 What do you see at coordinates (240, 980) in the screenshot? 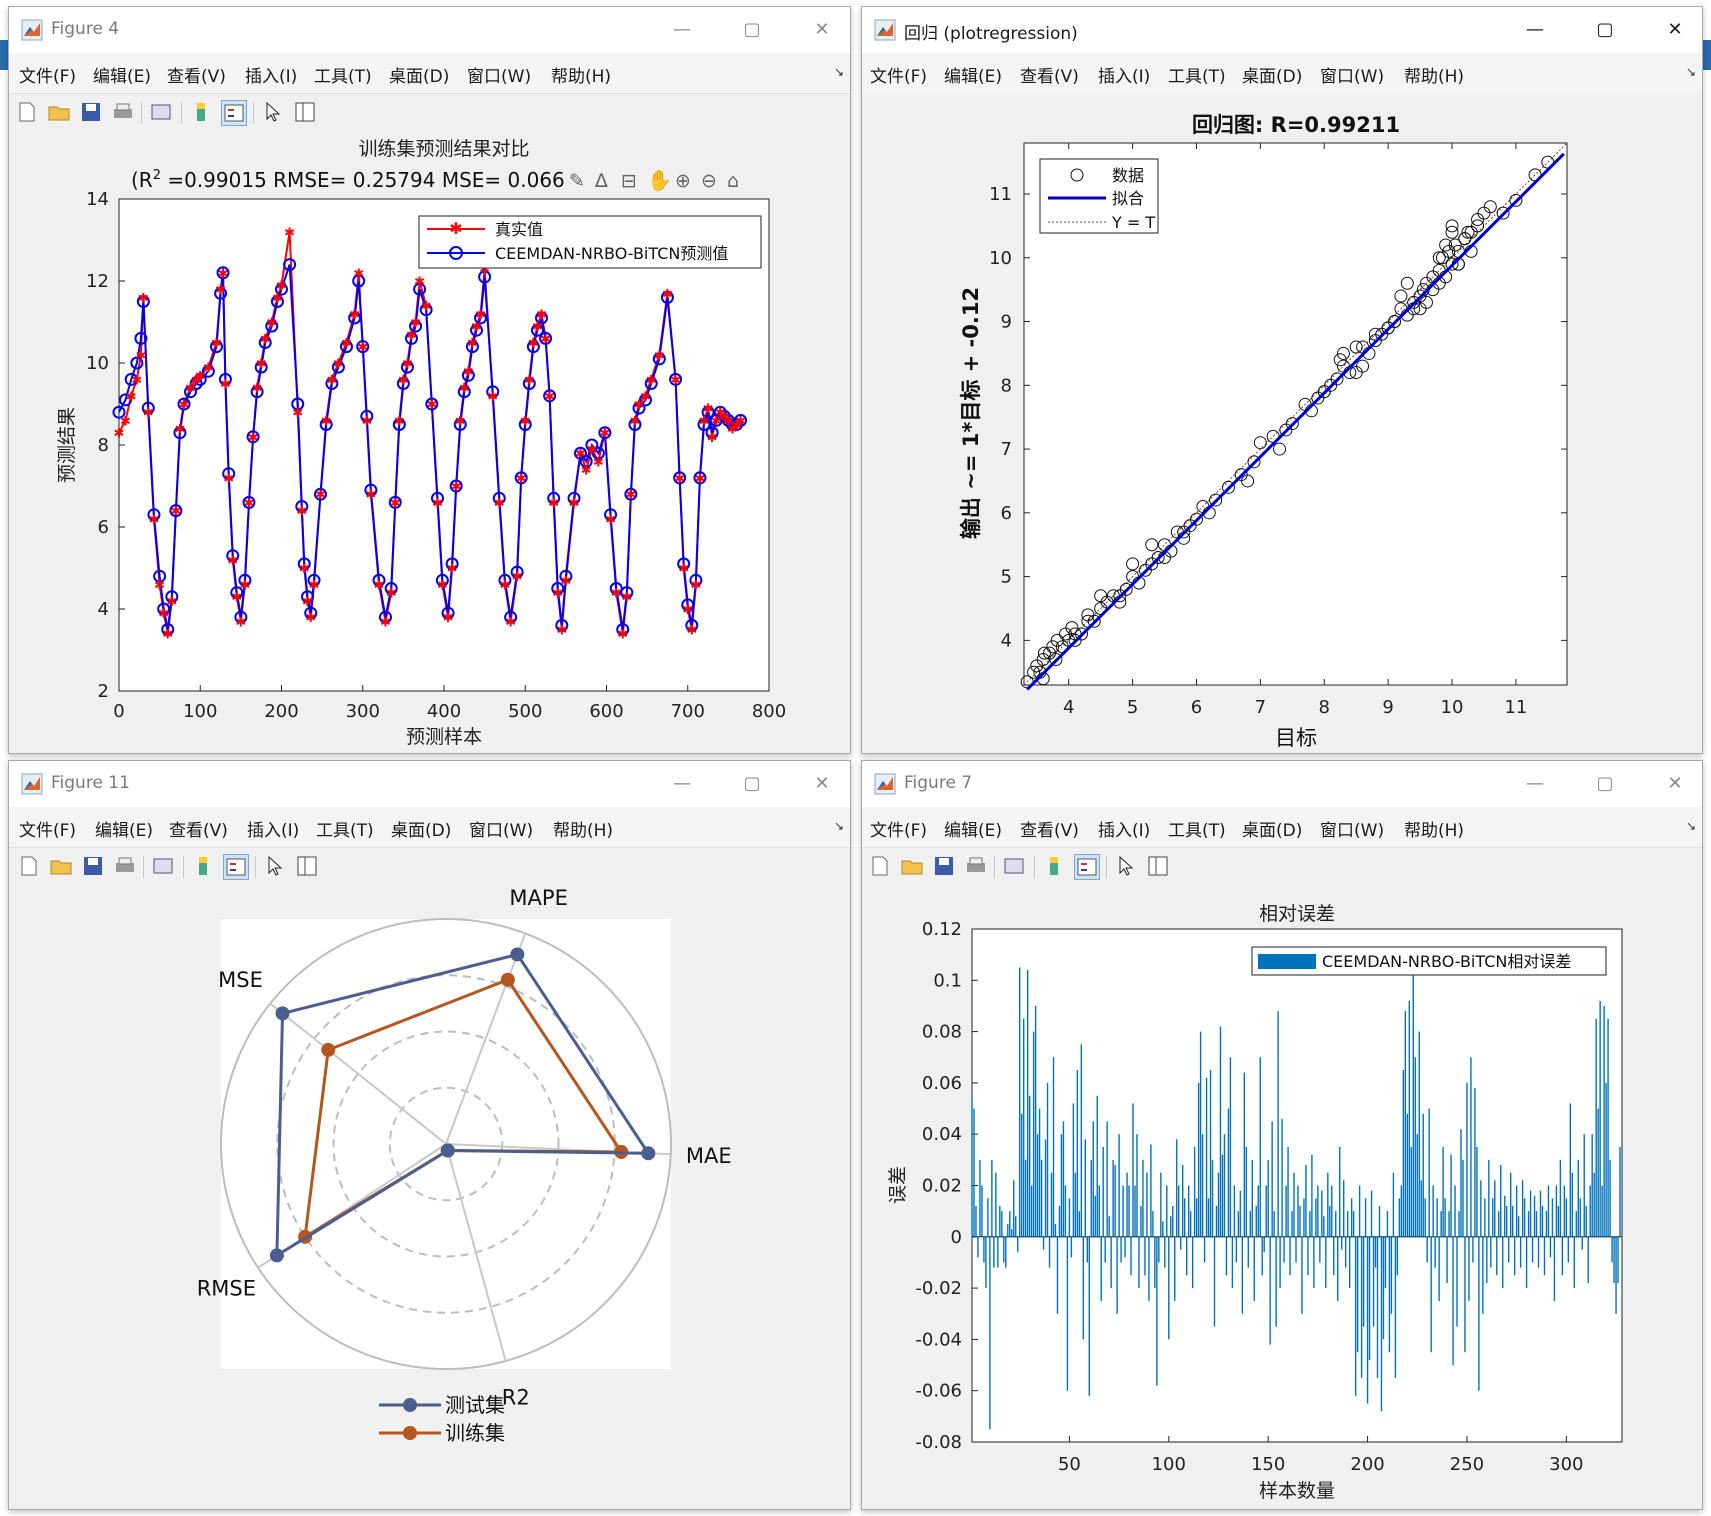
I see `radar-axis-label: MSE` at bounding box center [240, 980].